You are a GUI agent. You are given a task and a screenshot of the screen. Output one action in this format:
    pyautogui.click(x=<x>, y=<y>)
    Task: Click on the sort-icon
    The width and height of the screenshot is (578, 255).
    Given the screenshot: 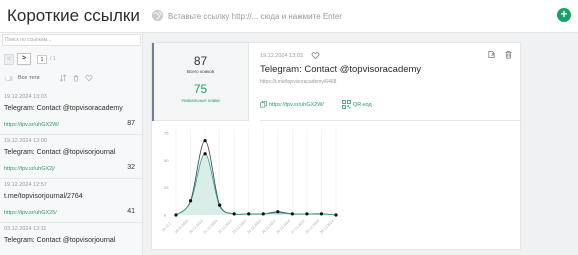 What is the action you would take?
    pyautogui.click(x=63, y=78)
    